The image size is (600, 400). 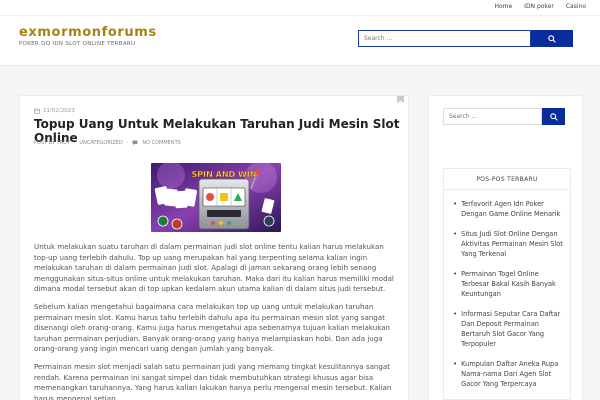 I want to click on header-search-form, so click(x=465, y=38).